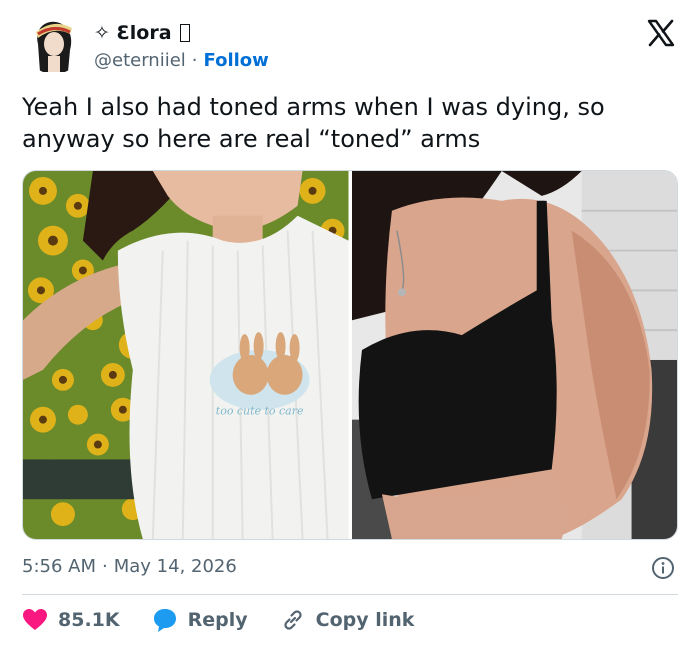 This screenshot has width=700, height=647. I want to click on timestamp-date: May 14, 2026, so click(175, 566).